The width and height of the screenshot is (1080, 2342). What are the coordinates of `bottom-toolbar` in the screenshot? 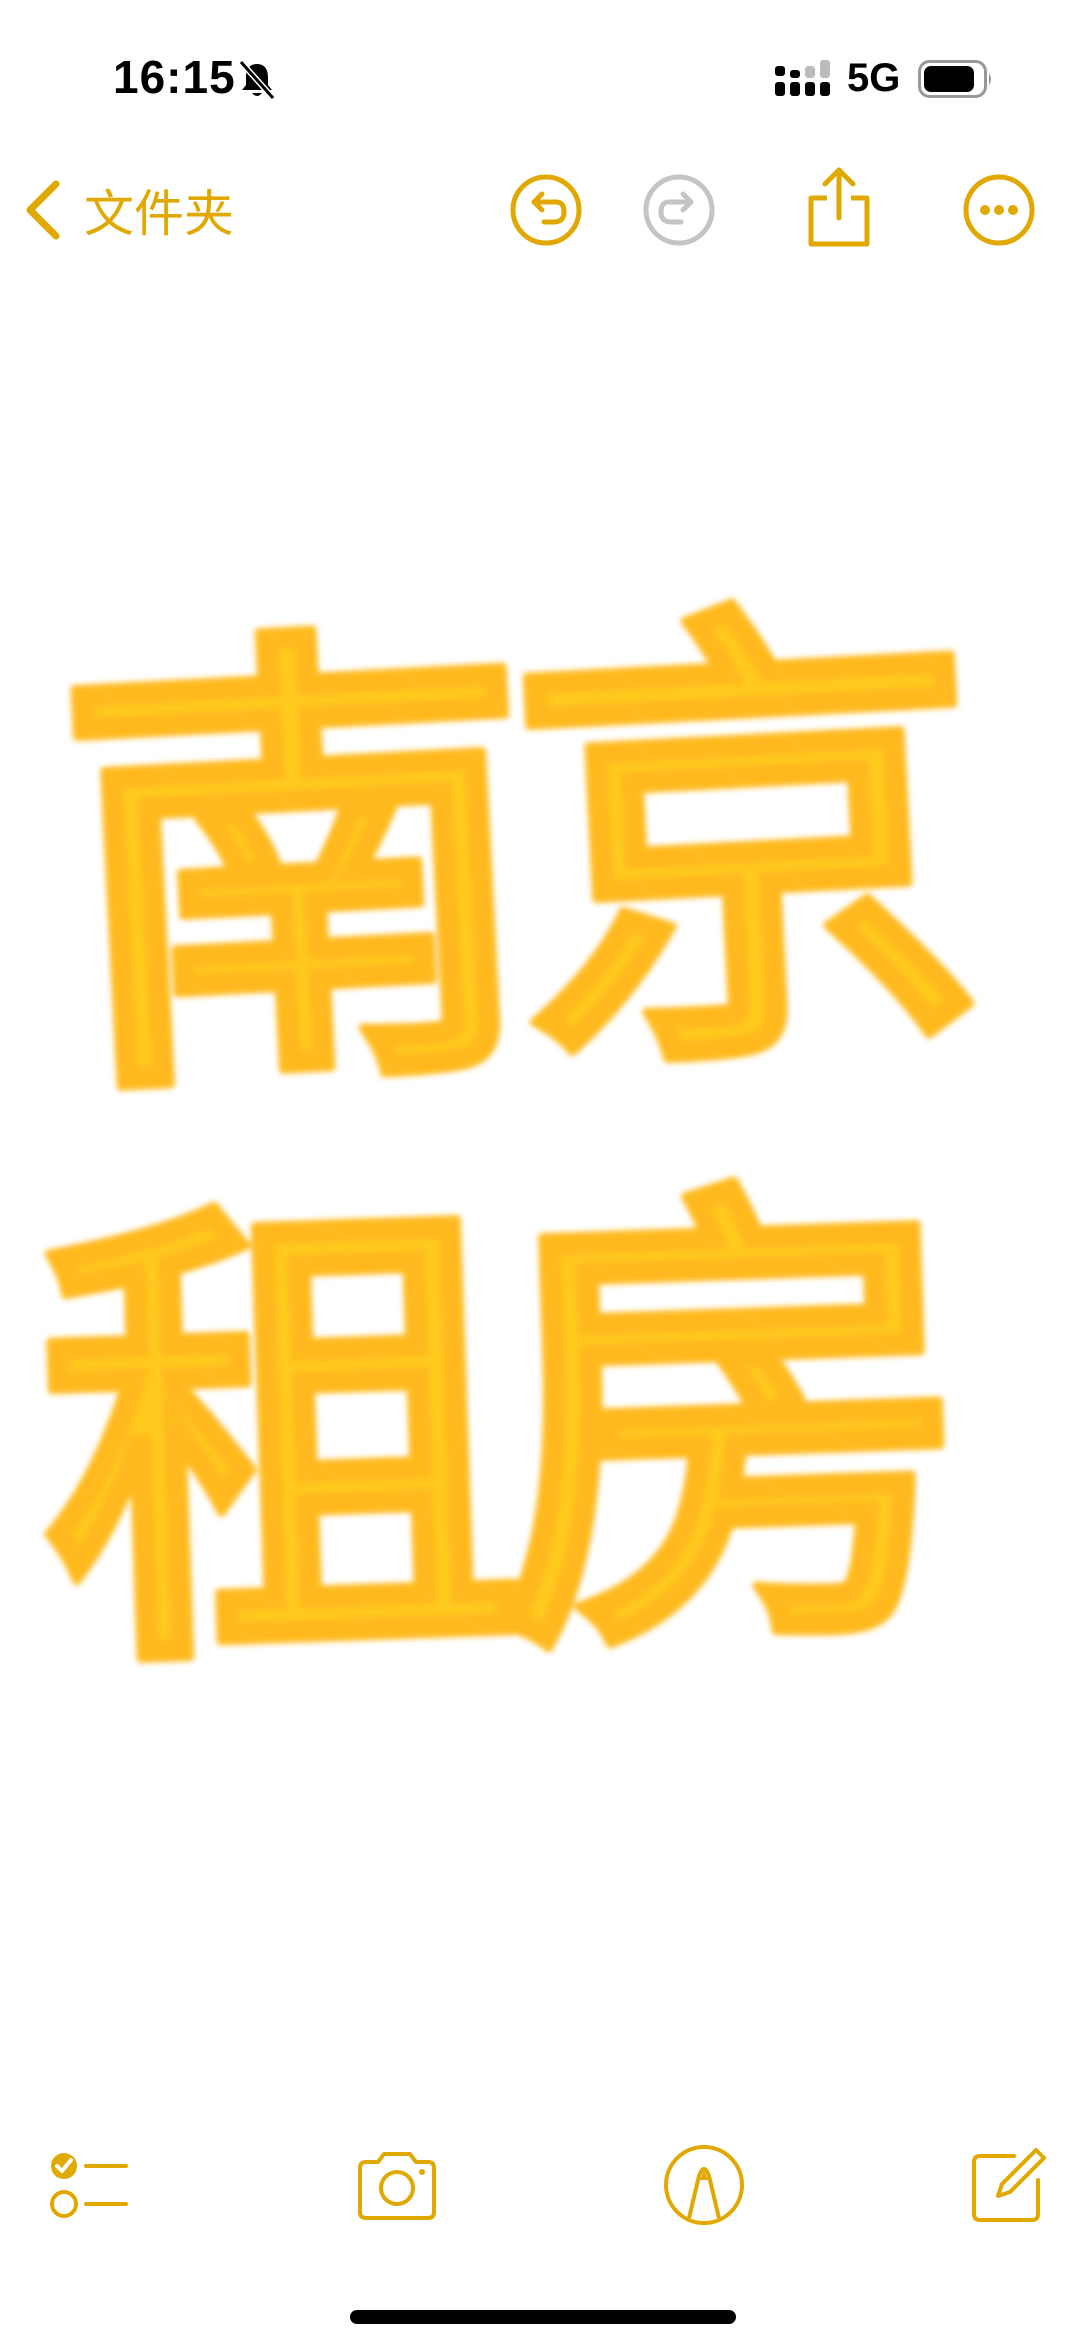 It's located at (540, 2190).